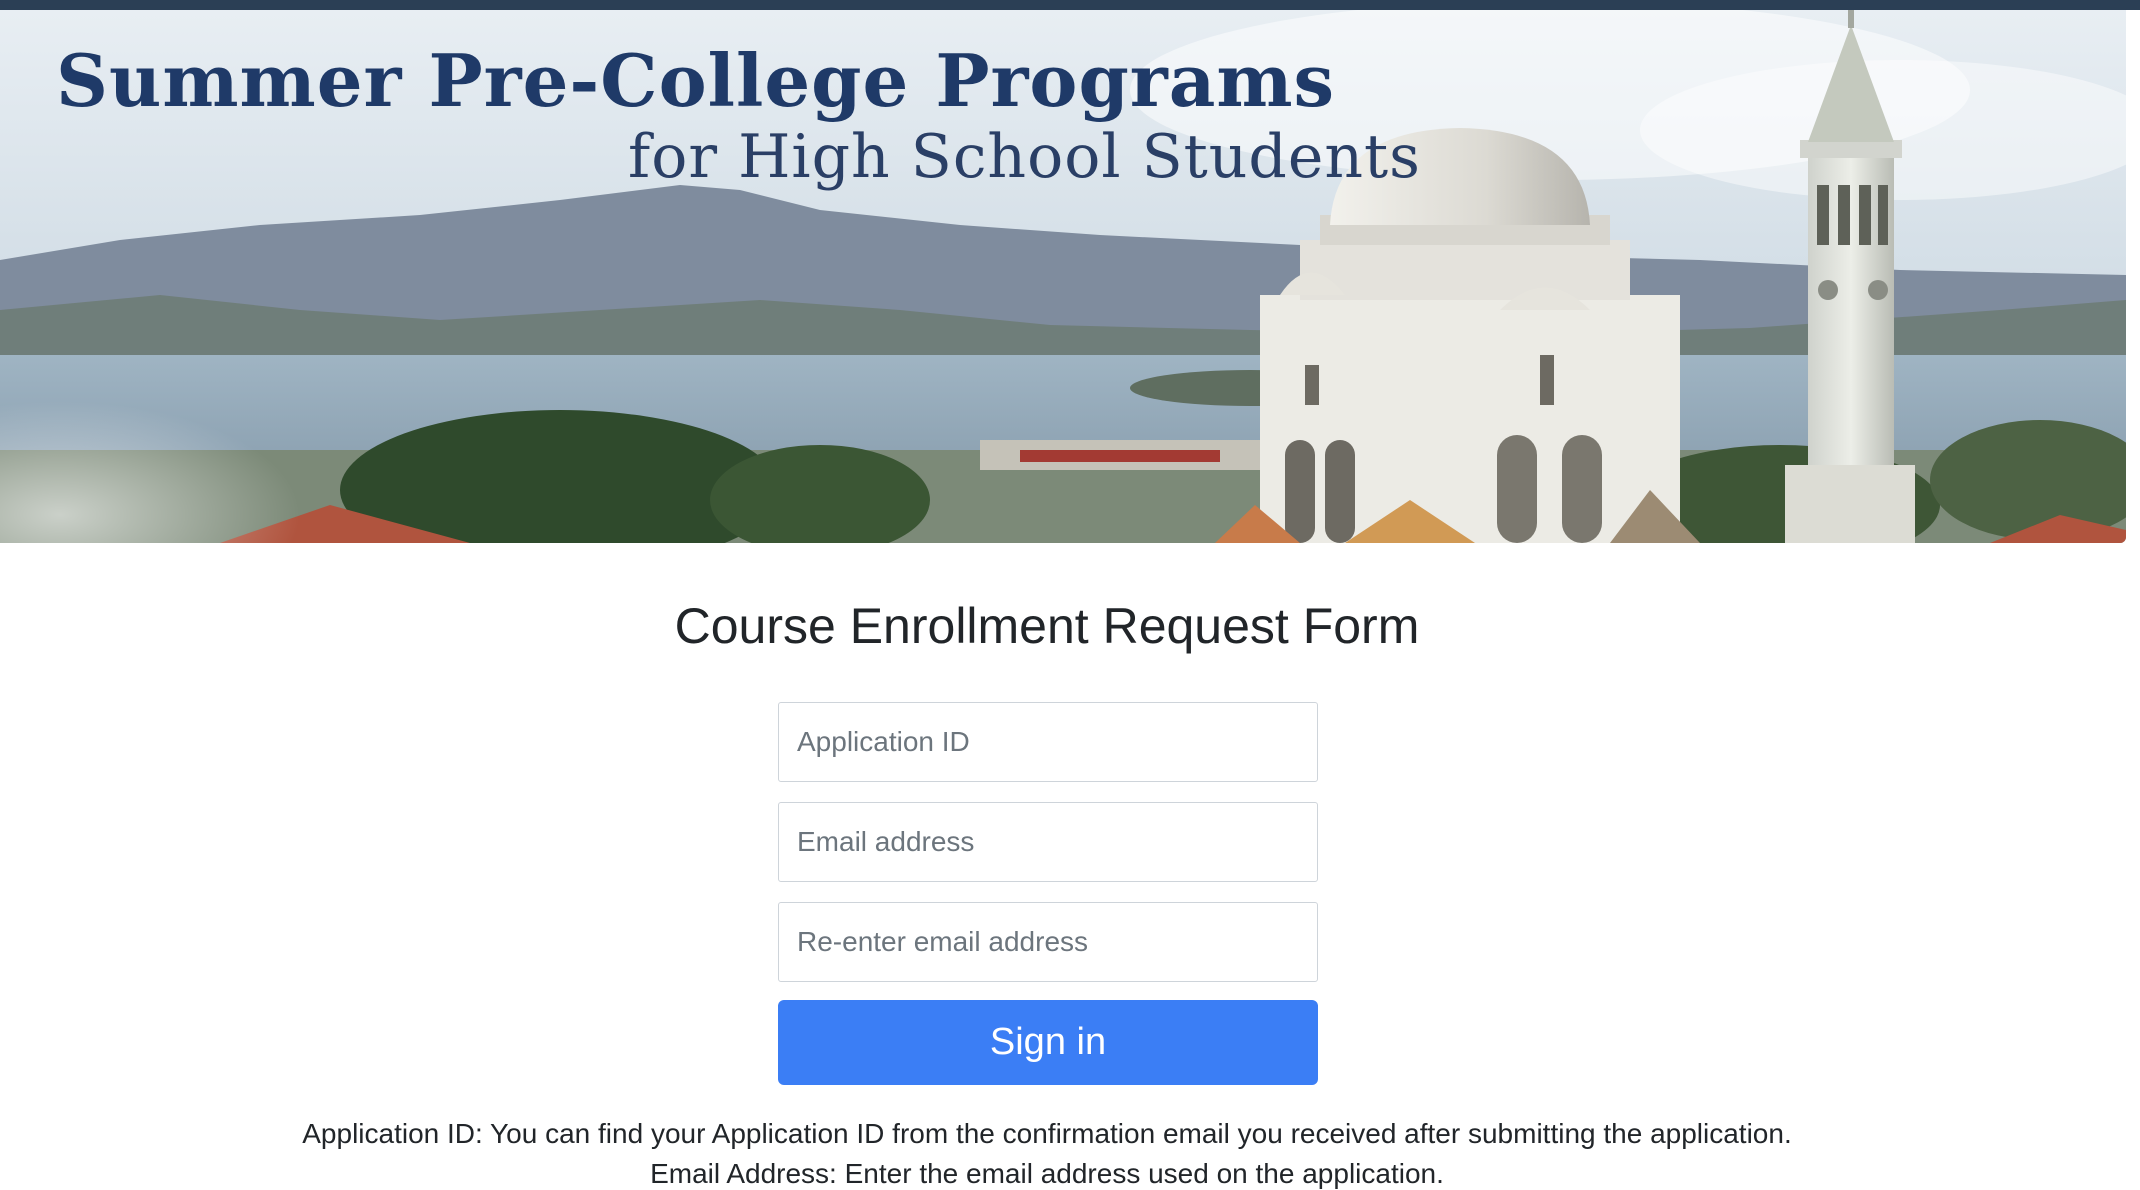 The height and width of the screenshot is (1190, 2140). Describe the element at coordinates (696, 80) in the screenshot. I see `banner-title: Summer Pre-College Programs` at that location.